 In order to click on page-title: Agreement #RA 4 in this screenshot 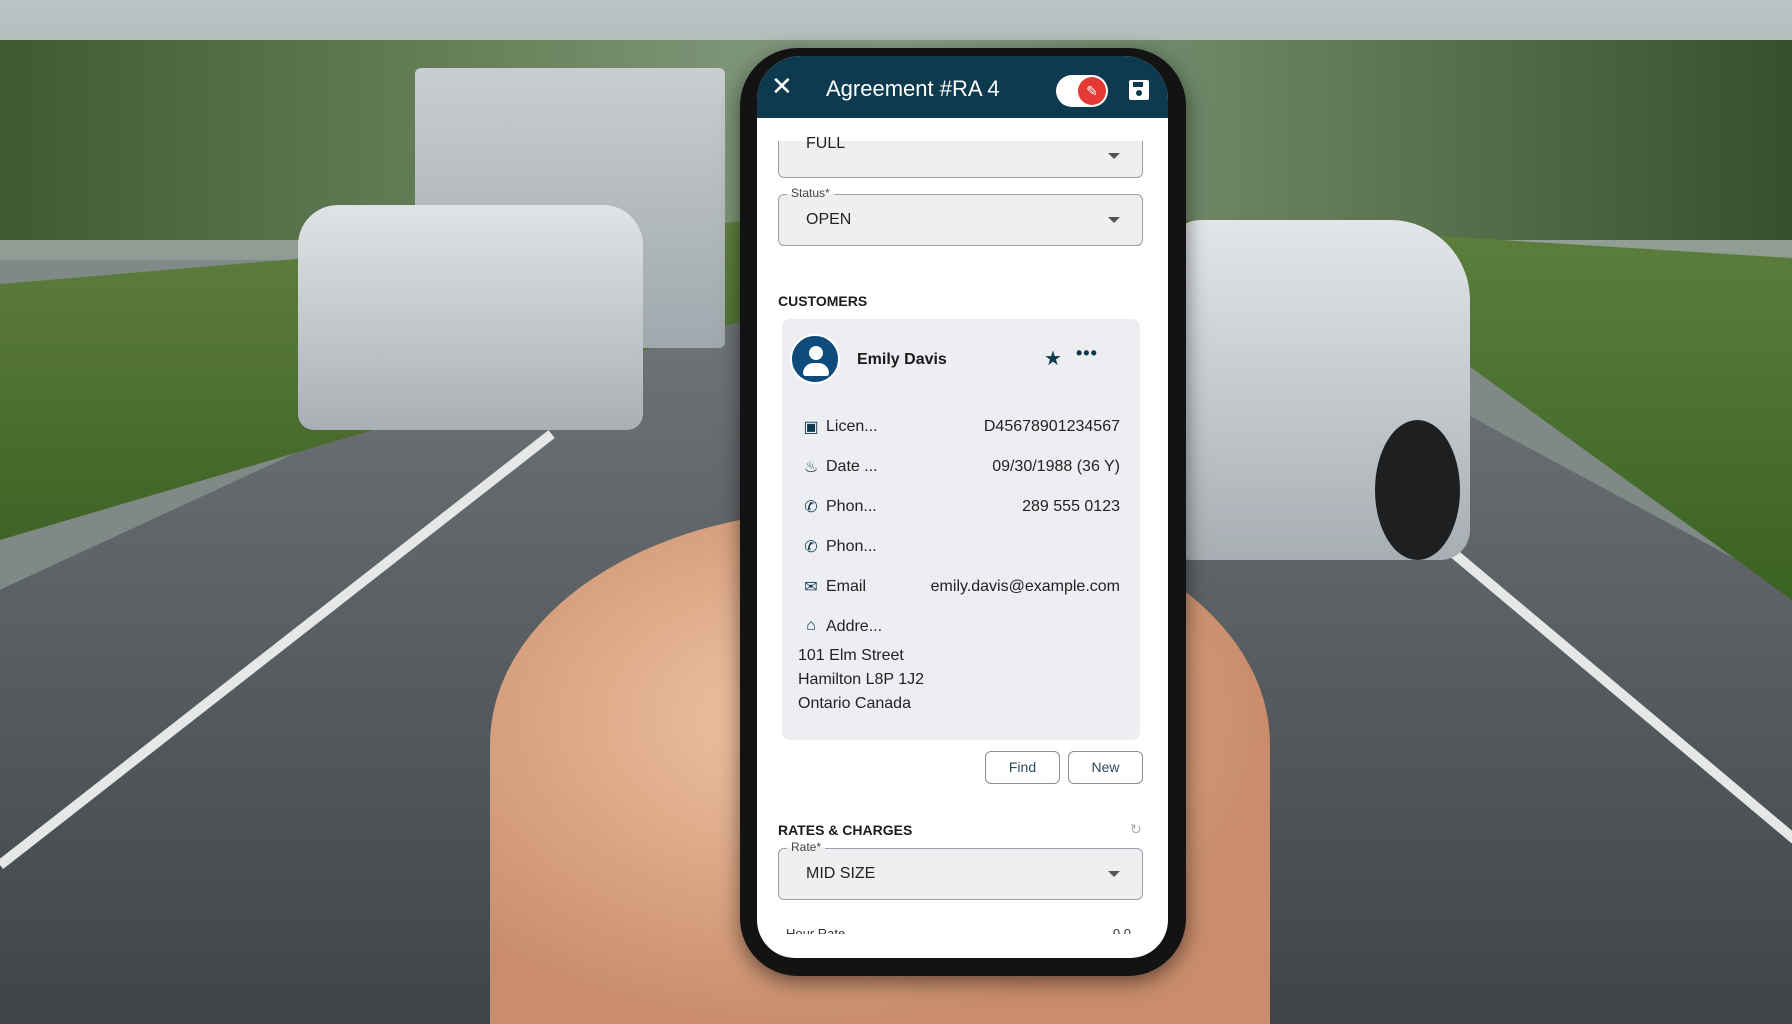, I will do `click(913, 88)`.